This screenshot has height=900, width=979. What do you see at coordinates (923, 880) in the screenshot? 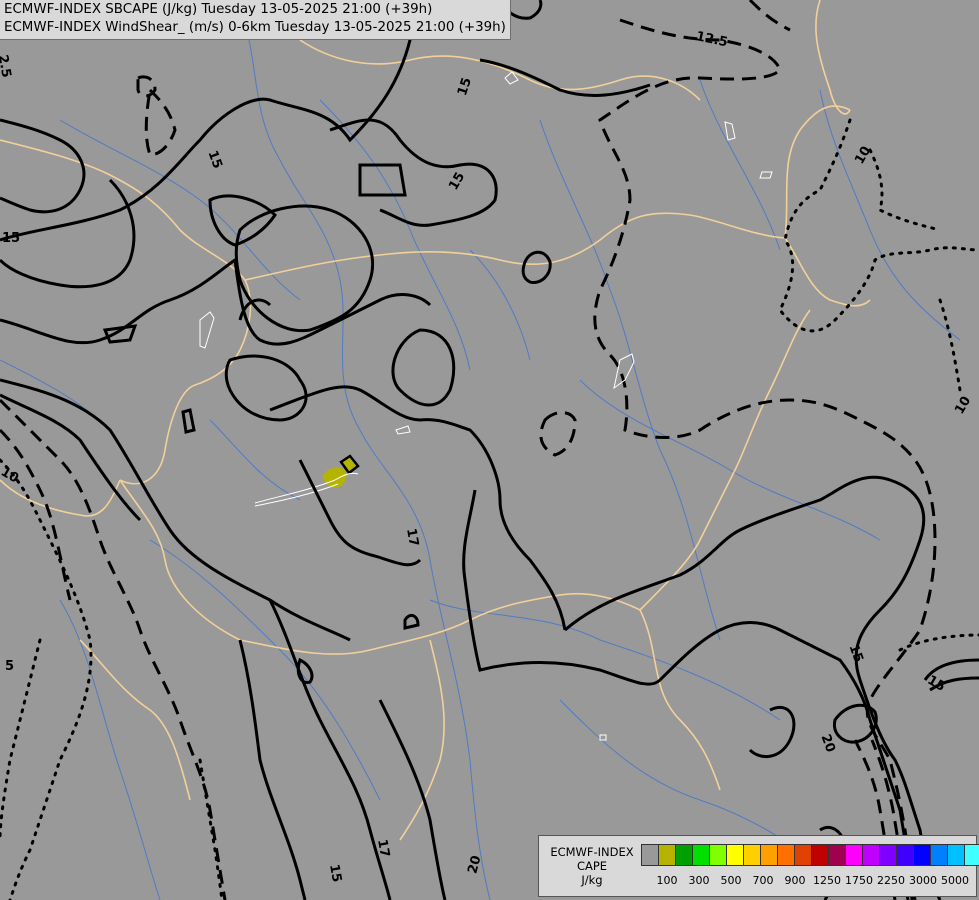
I see `legend-tick-label: 3000` at bounding box center [923, 880].